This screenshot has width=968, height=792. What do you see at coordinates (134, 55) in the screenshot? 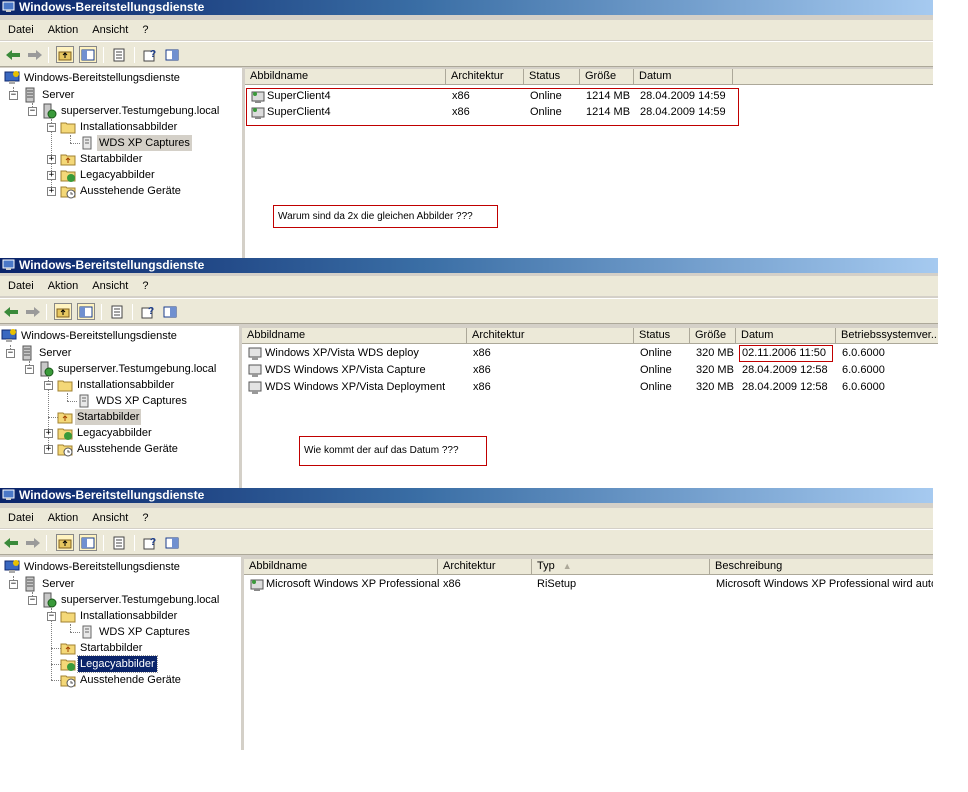
I see `toolbar-separator` at bounding box center [134, 55].